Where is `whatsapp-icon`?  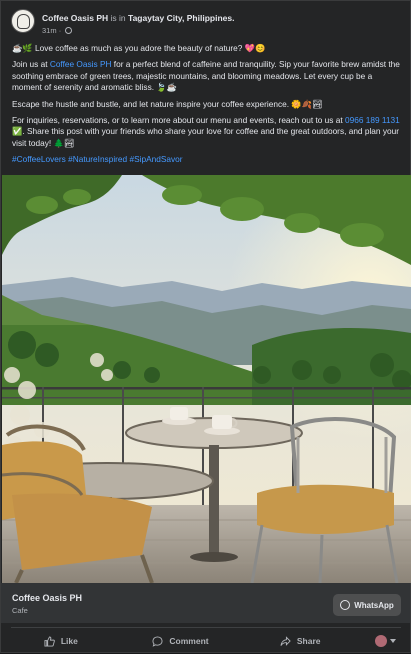 whatsapp-icon is located at coordinates (345, 605).